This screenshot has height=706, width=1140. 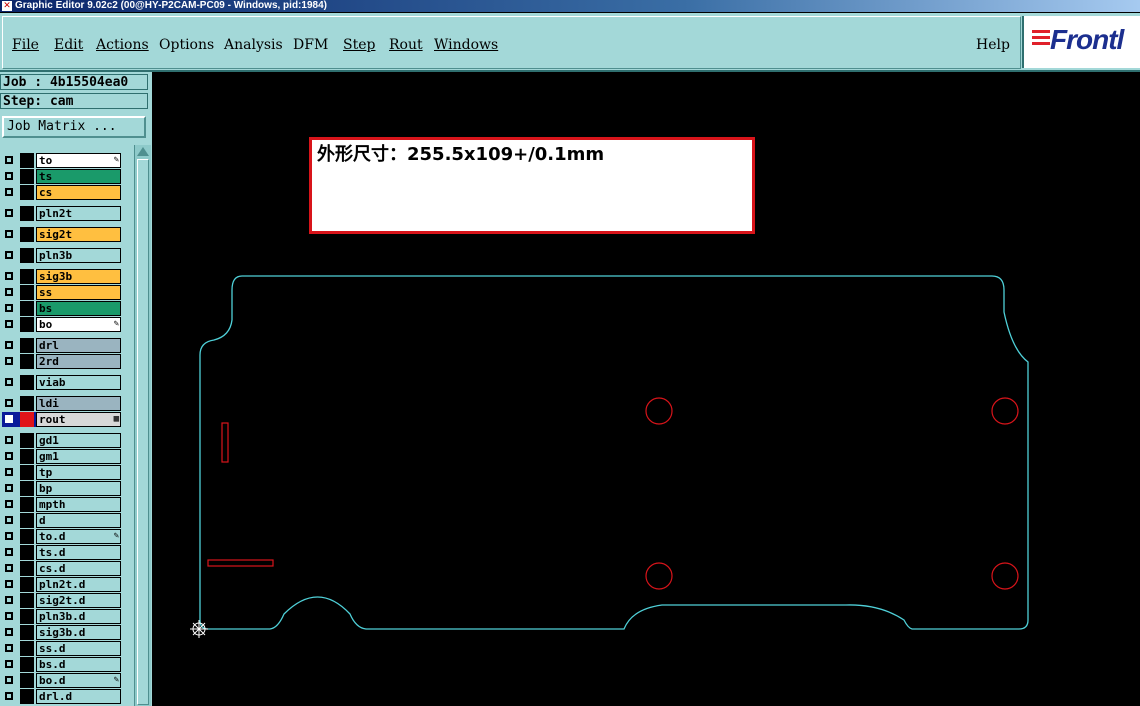 I want to click on menu-edit: Edit, so click(x=68, y=45).